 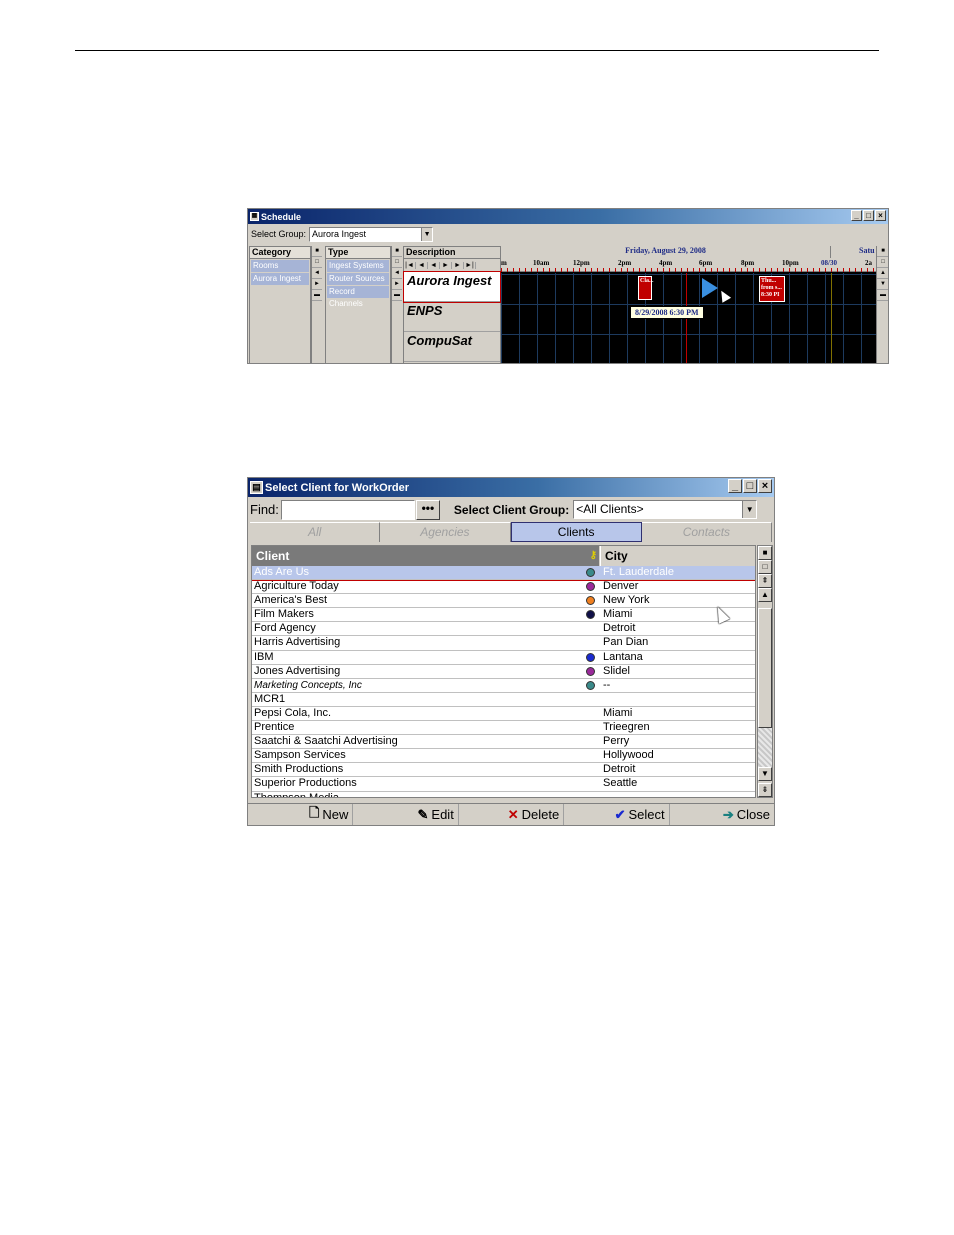 I want to click on tab-contacts: Contacts, so click(x=706, y=532).